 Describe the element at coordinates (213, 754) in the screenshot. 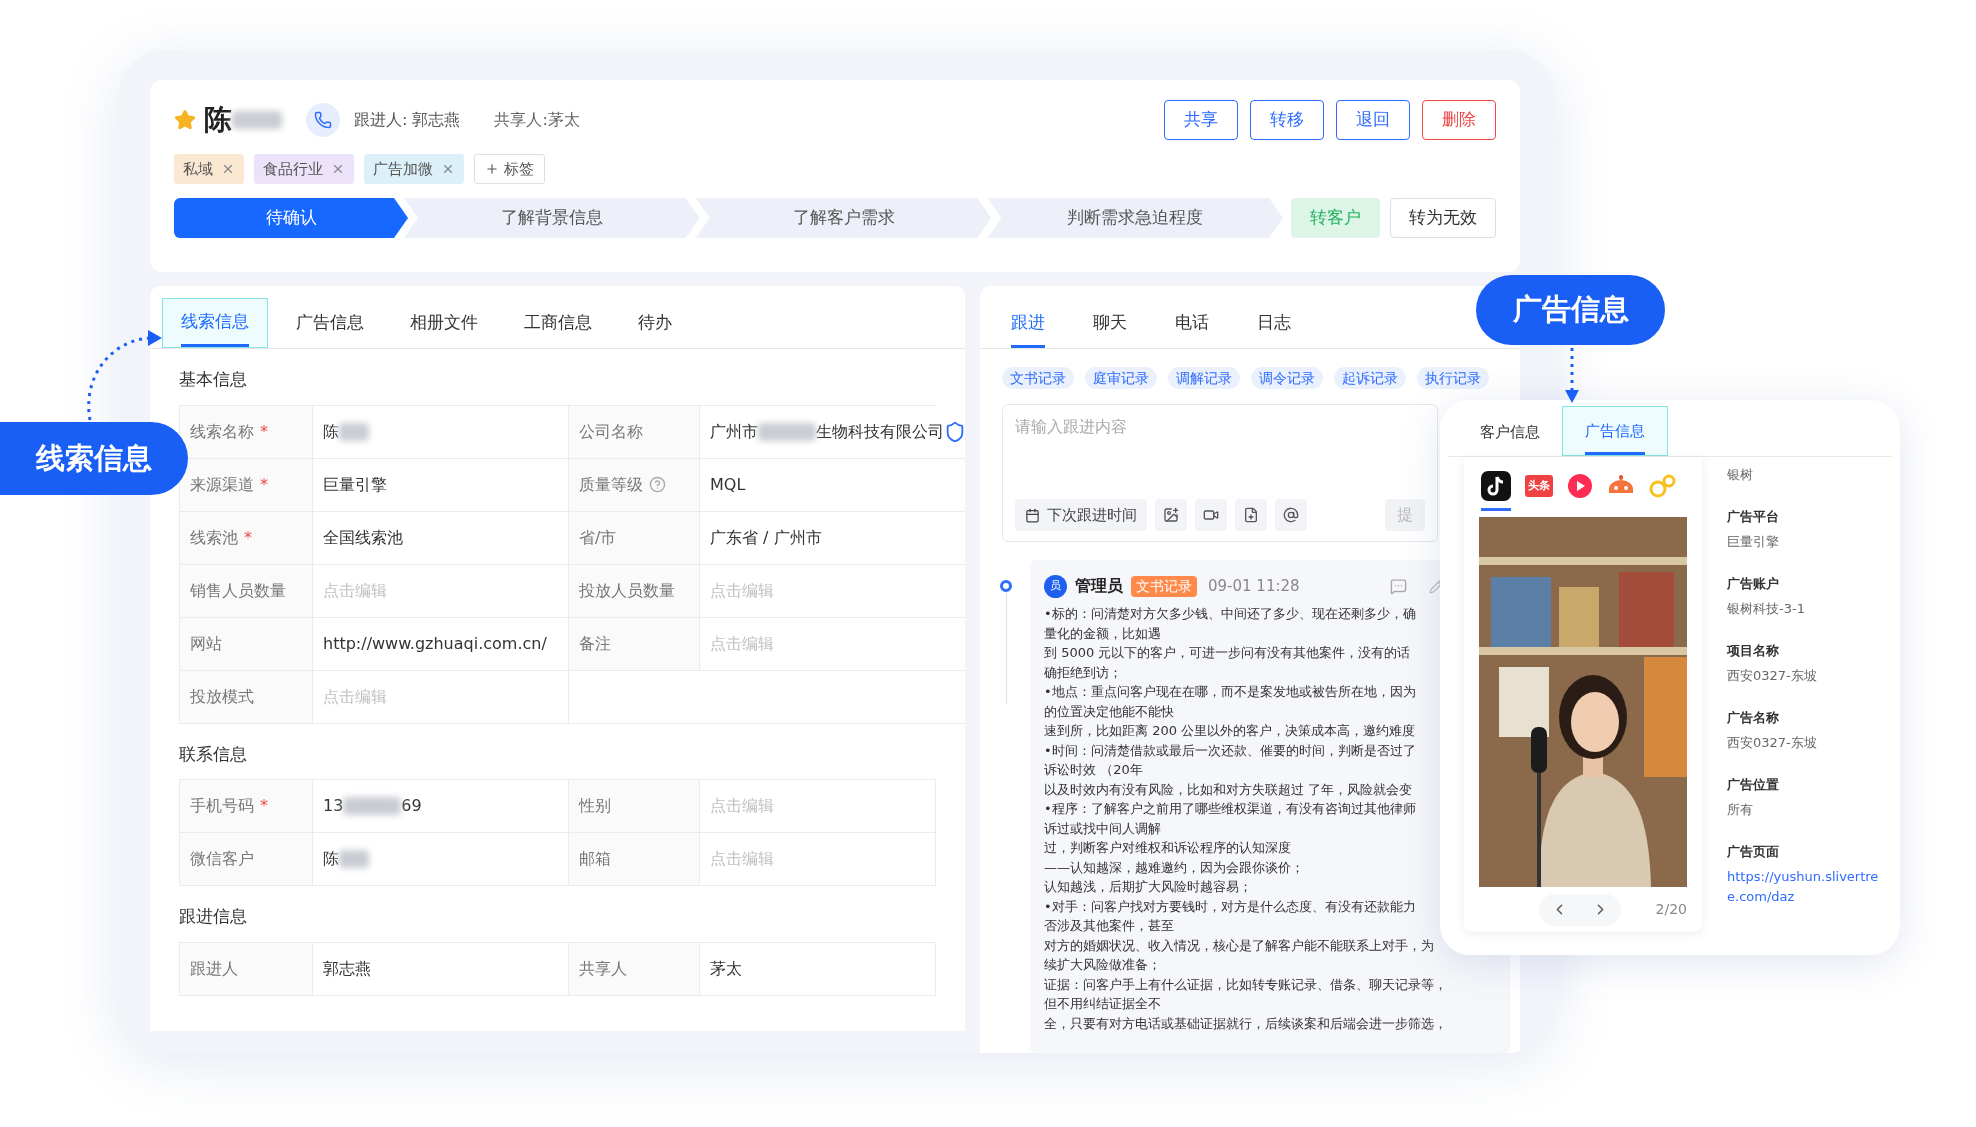

I see `section-title: 联系信息` at that location.